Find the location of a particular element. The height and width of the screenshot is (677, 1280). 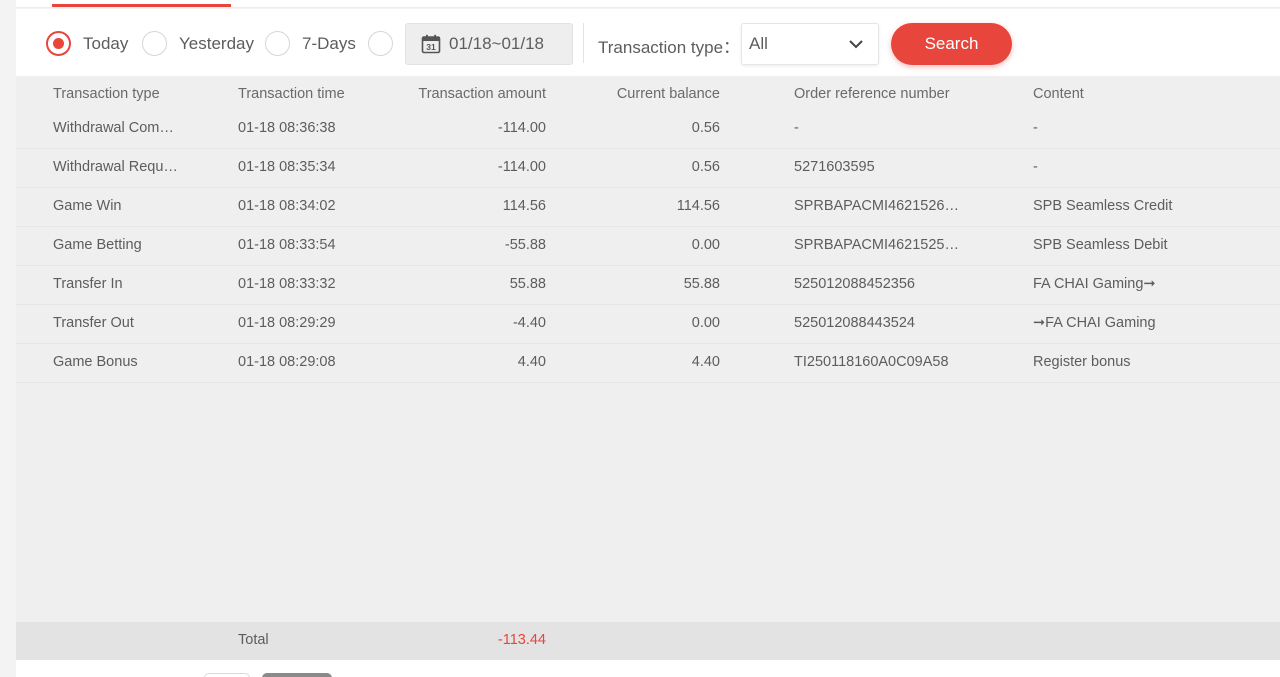

cell-time: 01-18 08:35:34 is located at coordinates (287, 167).